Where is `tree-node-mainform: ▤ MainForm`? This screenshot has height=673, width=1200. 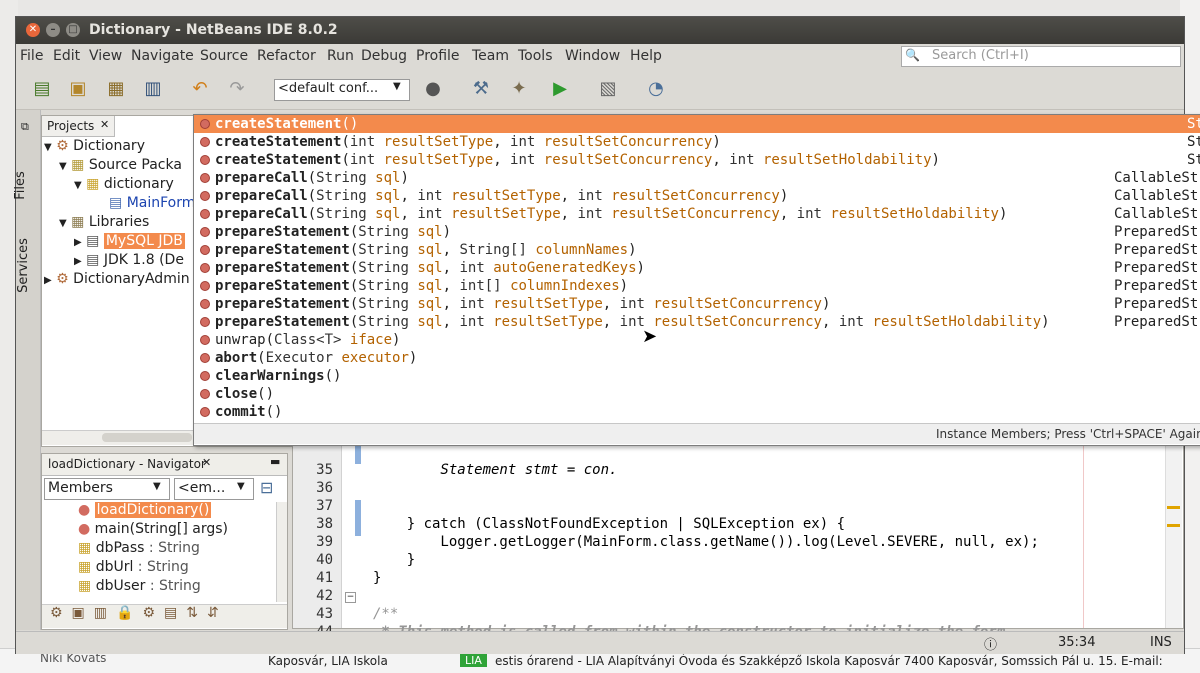
tree-node-mainform: ▤ MainForm is located at coordinates (152, 204).